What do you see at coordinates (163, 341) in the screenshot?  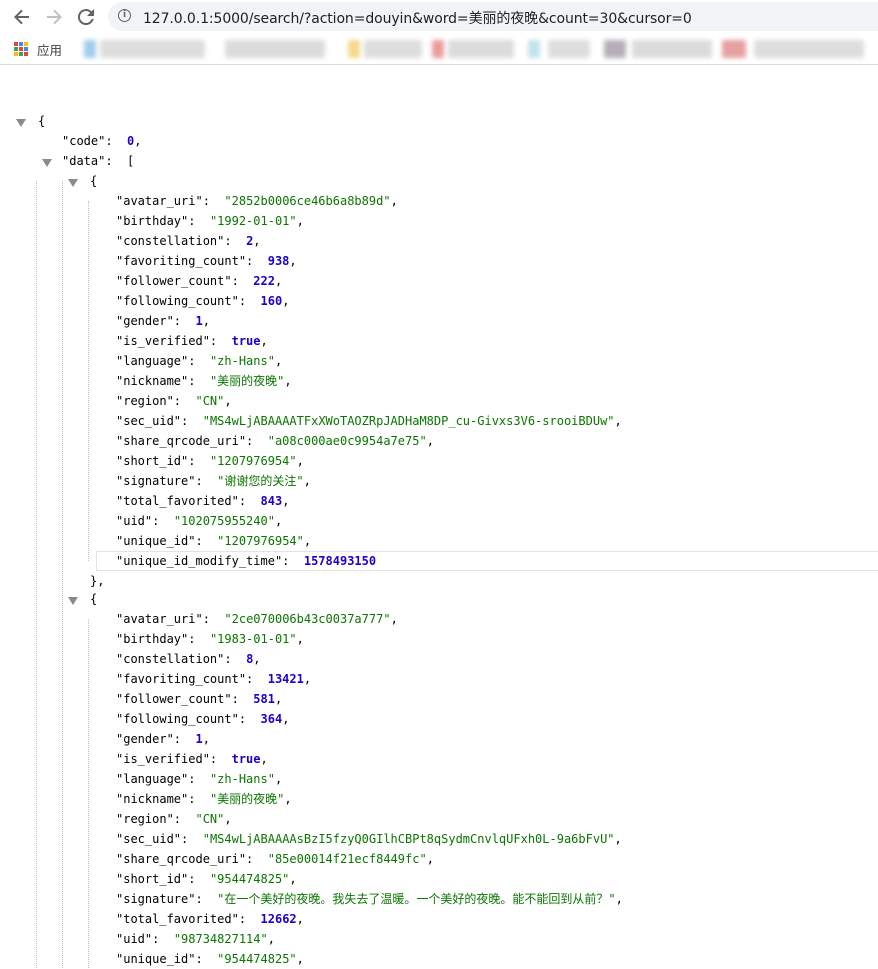 I see `json-key: "is_verified"` at bounding box center [163, 341].